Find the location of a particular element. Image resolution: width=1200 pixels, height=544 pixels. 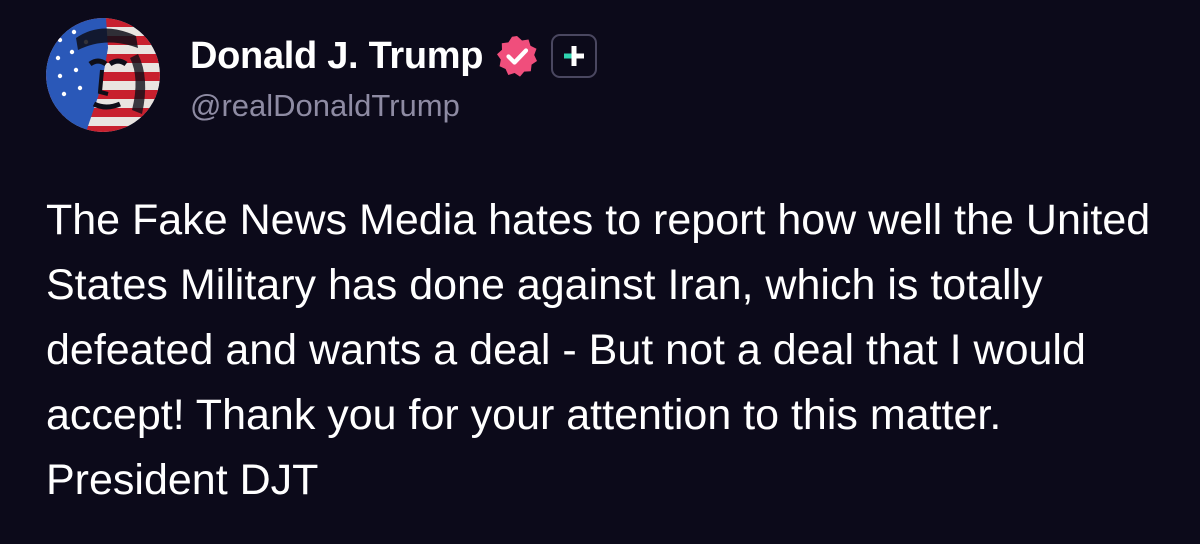

truth-plus-badge-icon is located at coordinates (574, 56).